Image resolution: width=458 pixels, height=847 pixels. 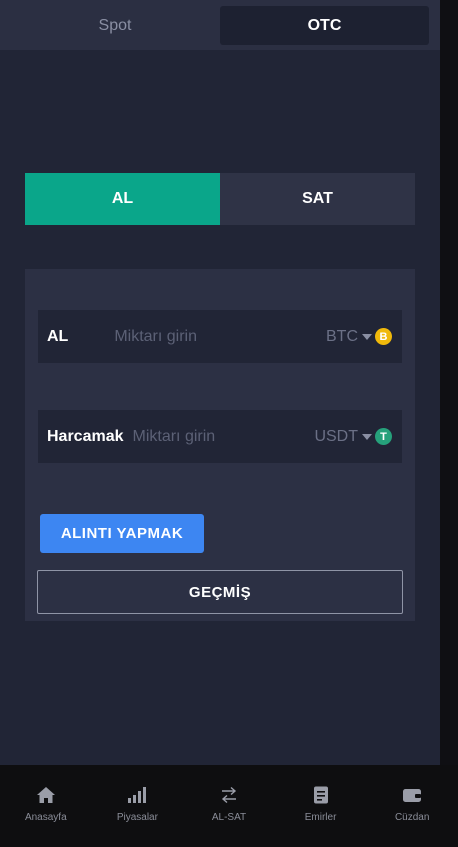 I want to click on buy-toggle-button: AL, so click(x=122, y=199).